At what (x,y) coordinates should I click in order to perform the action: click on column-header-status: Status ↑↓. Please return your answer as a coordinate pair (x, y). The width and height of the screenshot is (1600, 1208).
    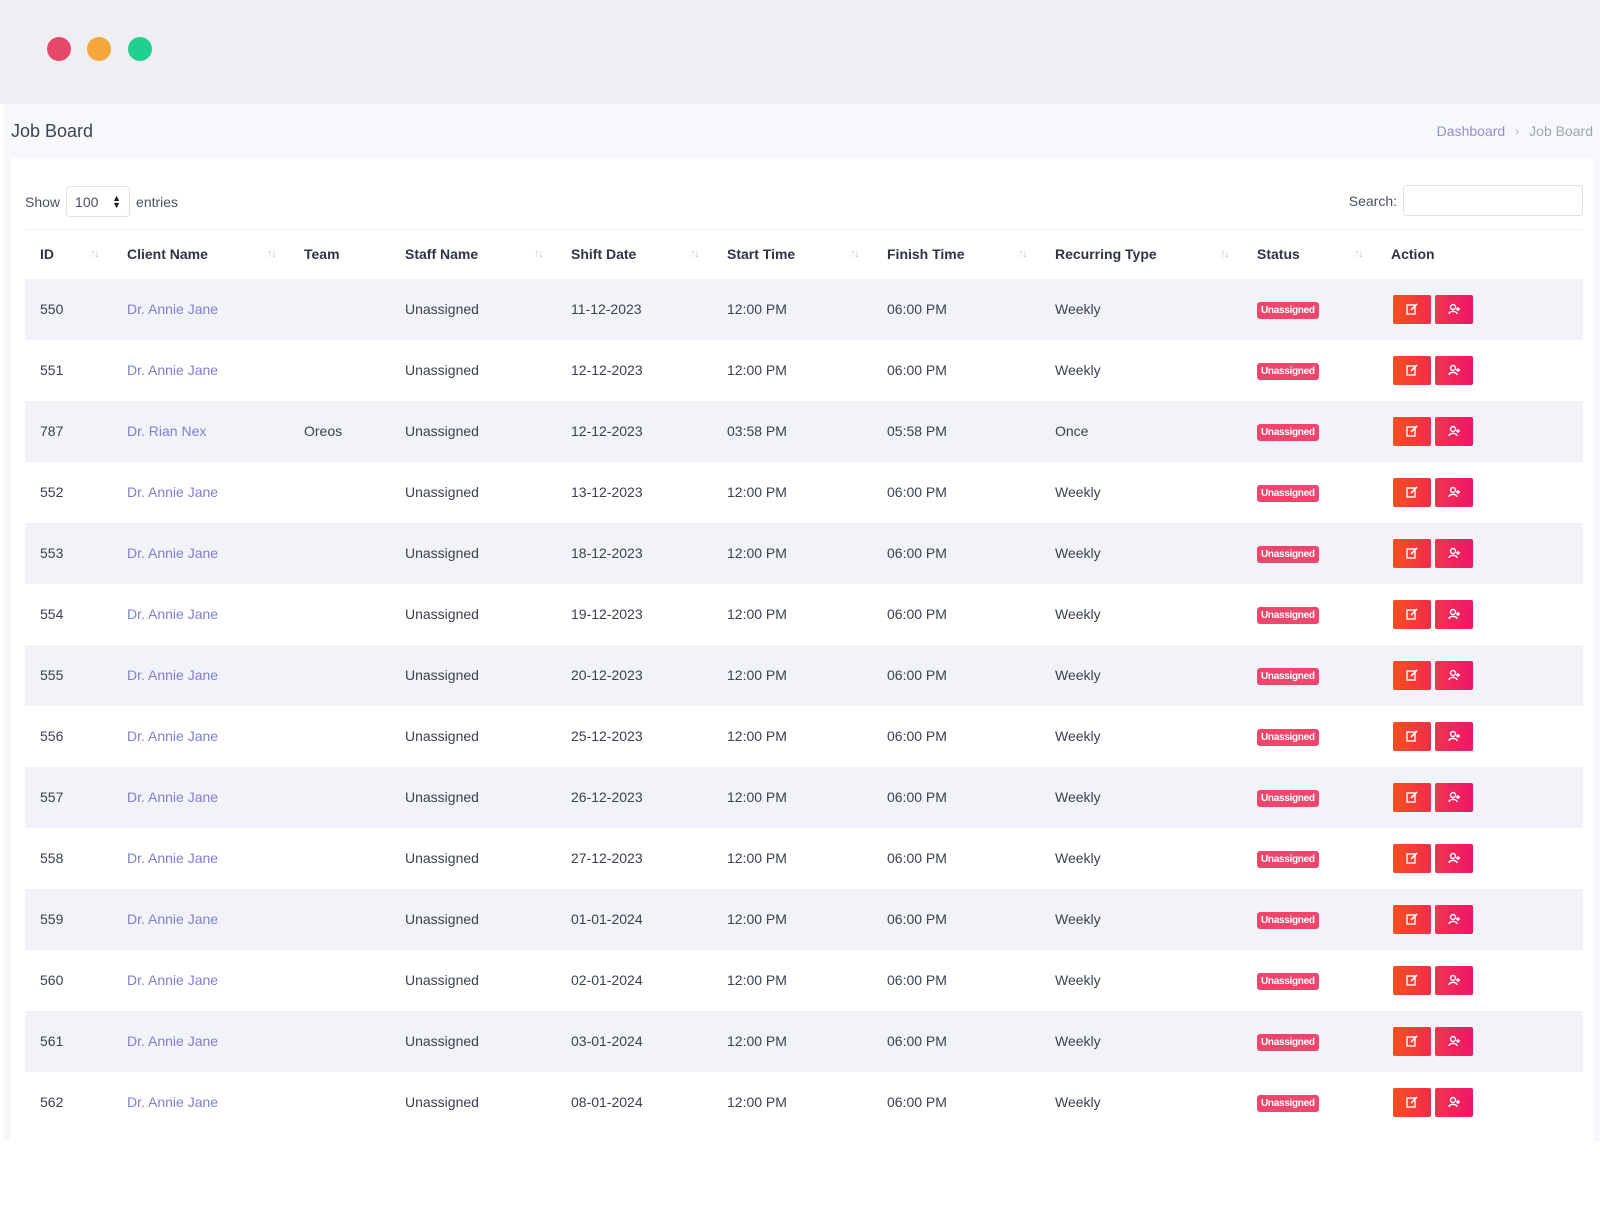
    Looking at the image, I should click on (1309, 254).